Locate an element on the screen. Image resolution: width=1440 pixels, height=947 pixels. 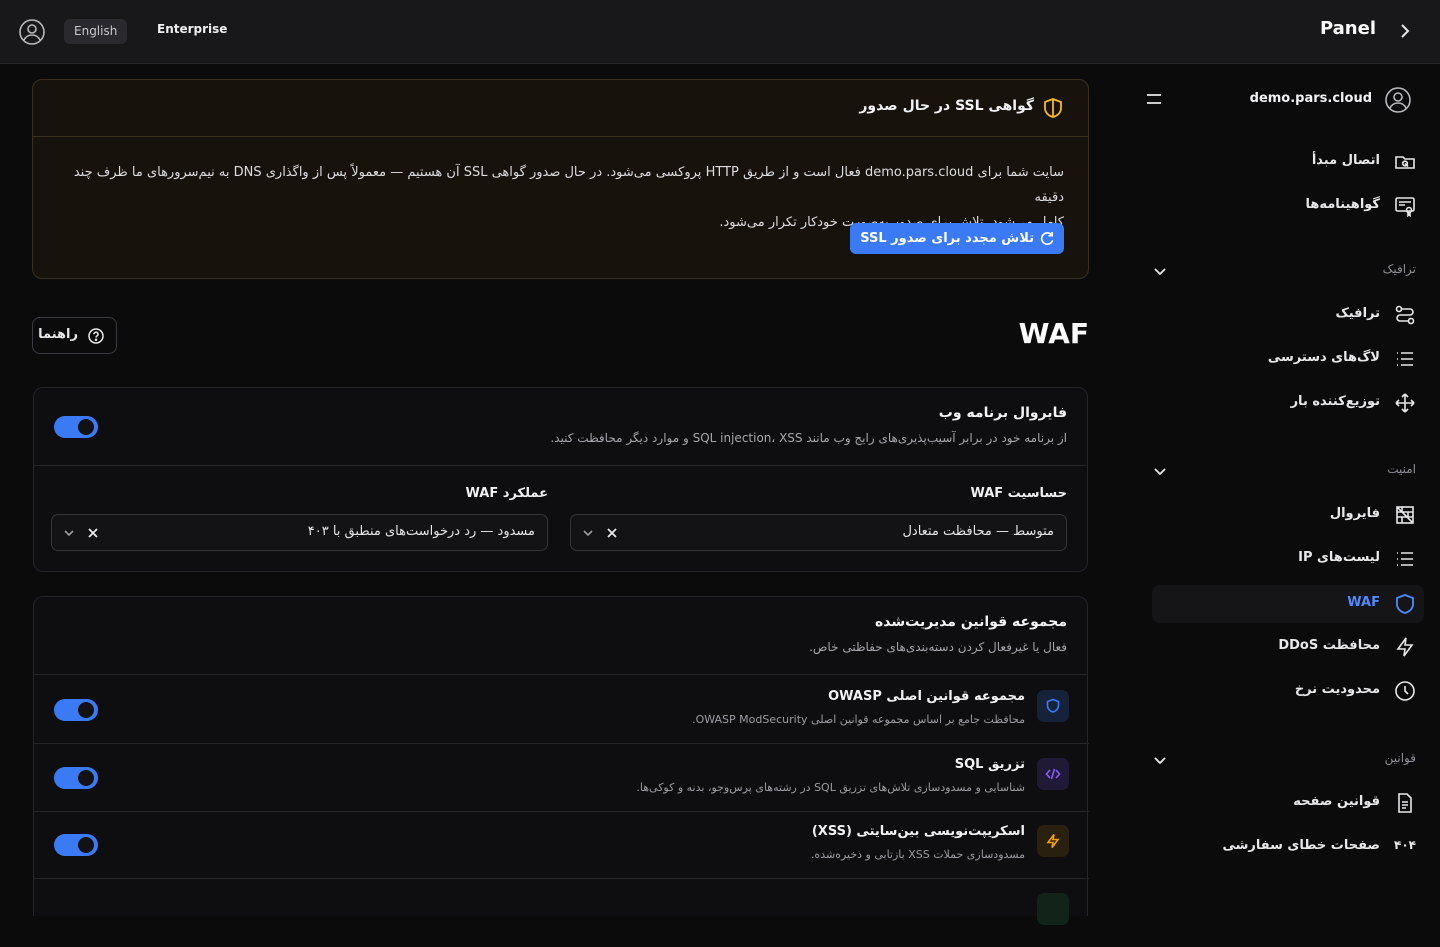
sidebar-item-label: گواهینامه‌ها is located at coordinates (1342, 204).